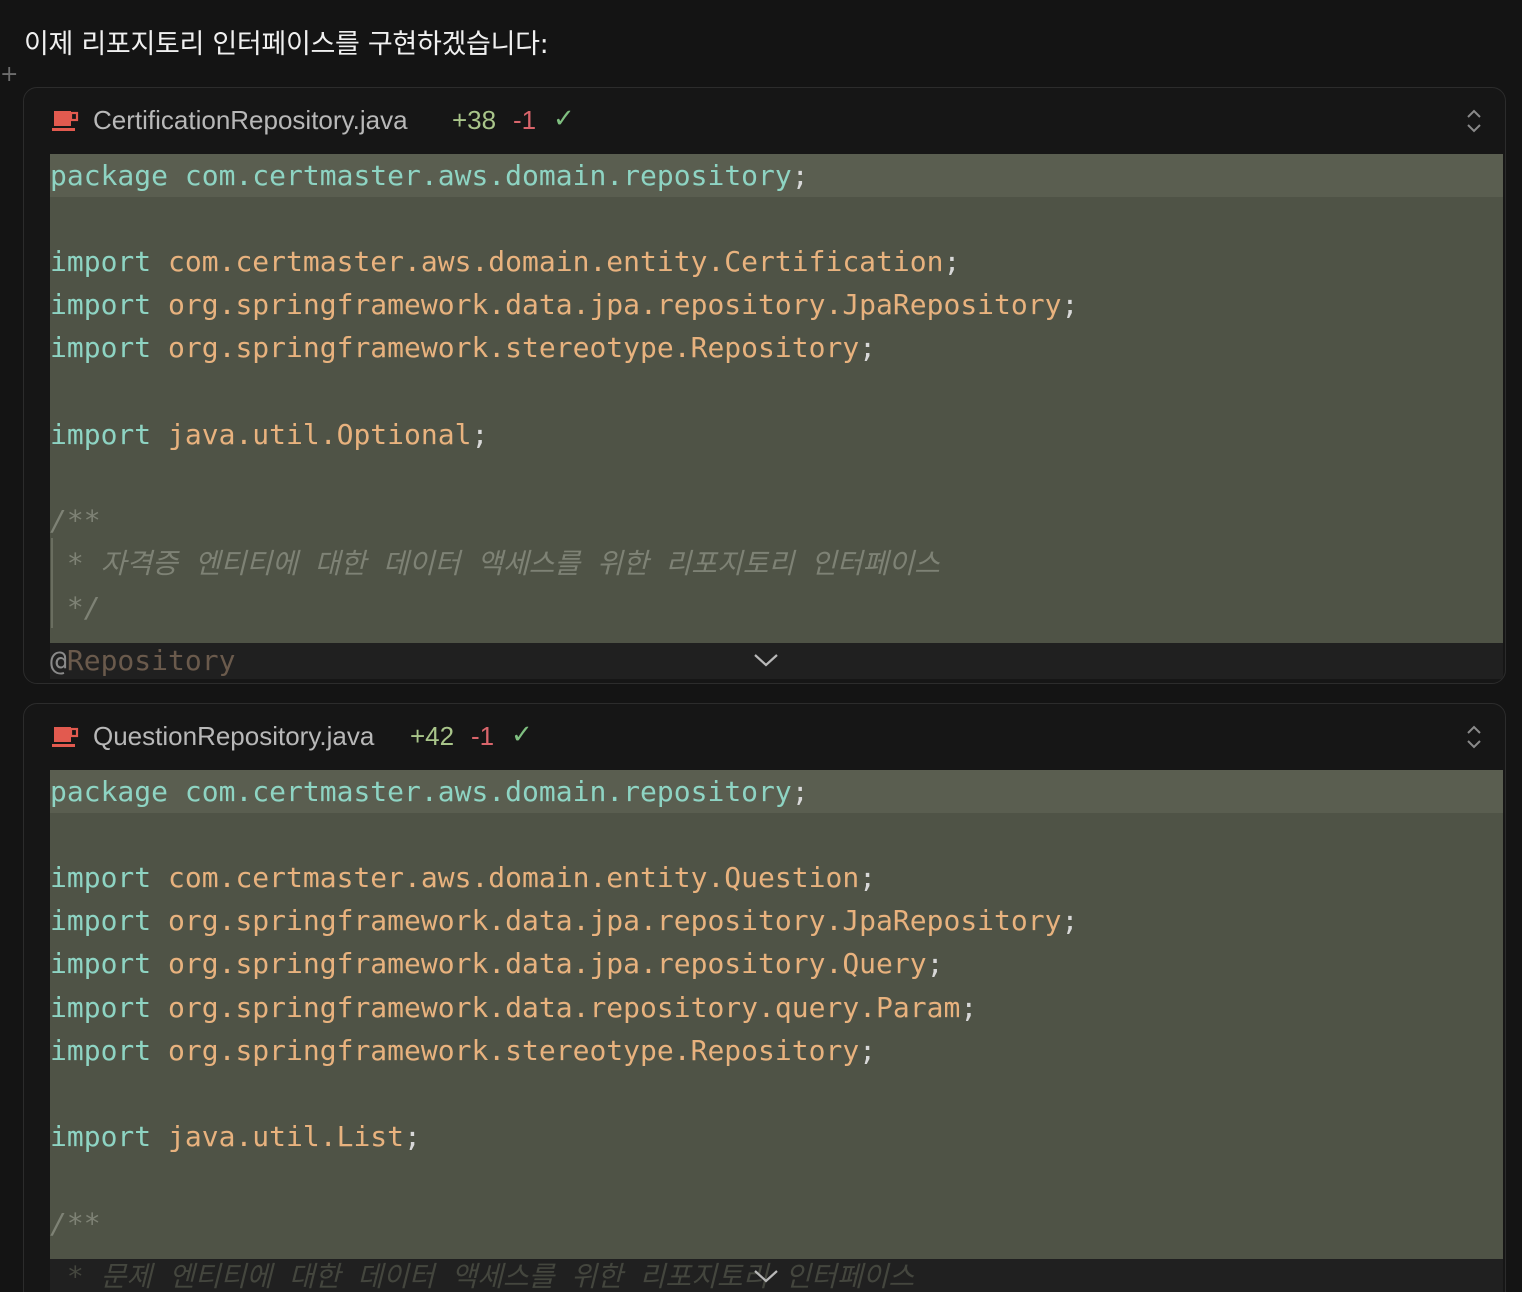 The height and width of the screenshot is (1292, 1522). Describe the element at coordinates (474, 120) in the screenshot. I see `lines-added-count: +38` at that location.